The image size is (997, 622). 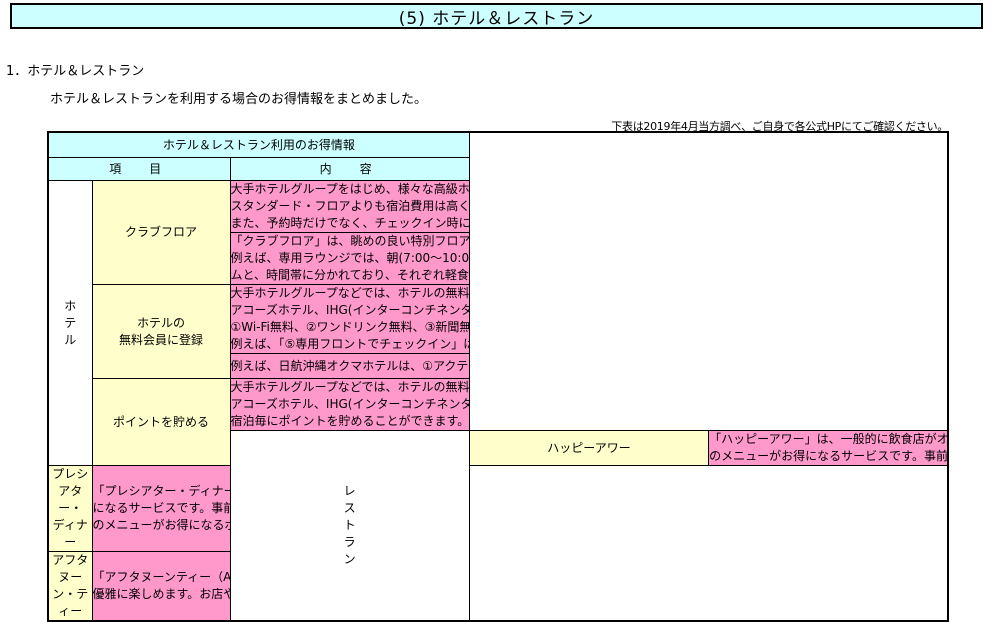 What do you see at coordinates (139, 169) in the screenshot?
I see `column-header-item: 項 目` at bounding box center [139, 169].